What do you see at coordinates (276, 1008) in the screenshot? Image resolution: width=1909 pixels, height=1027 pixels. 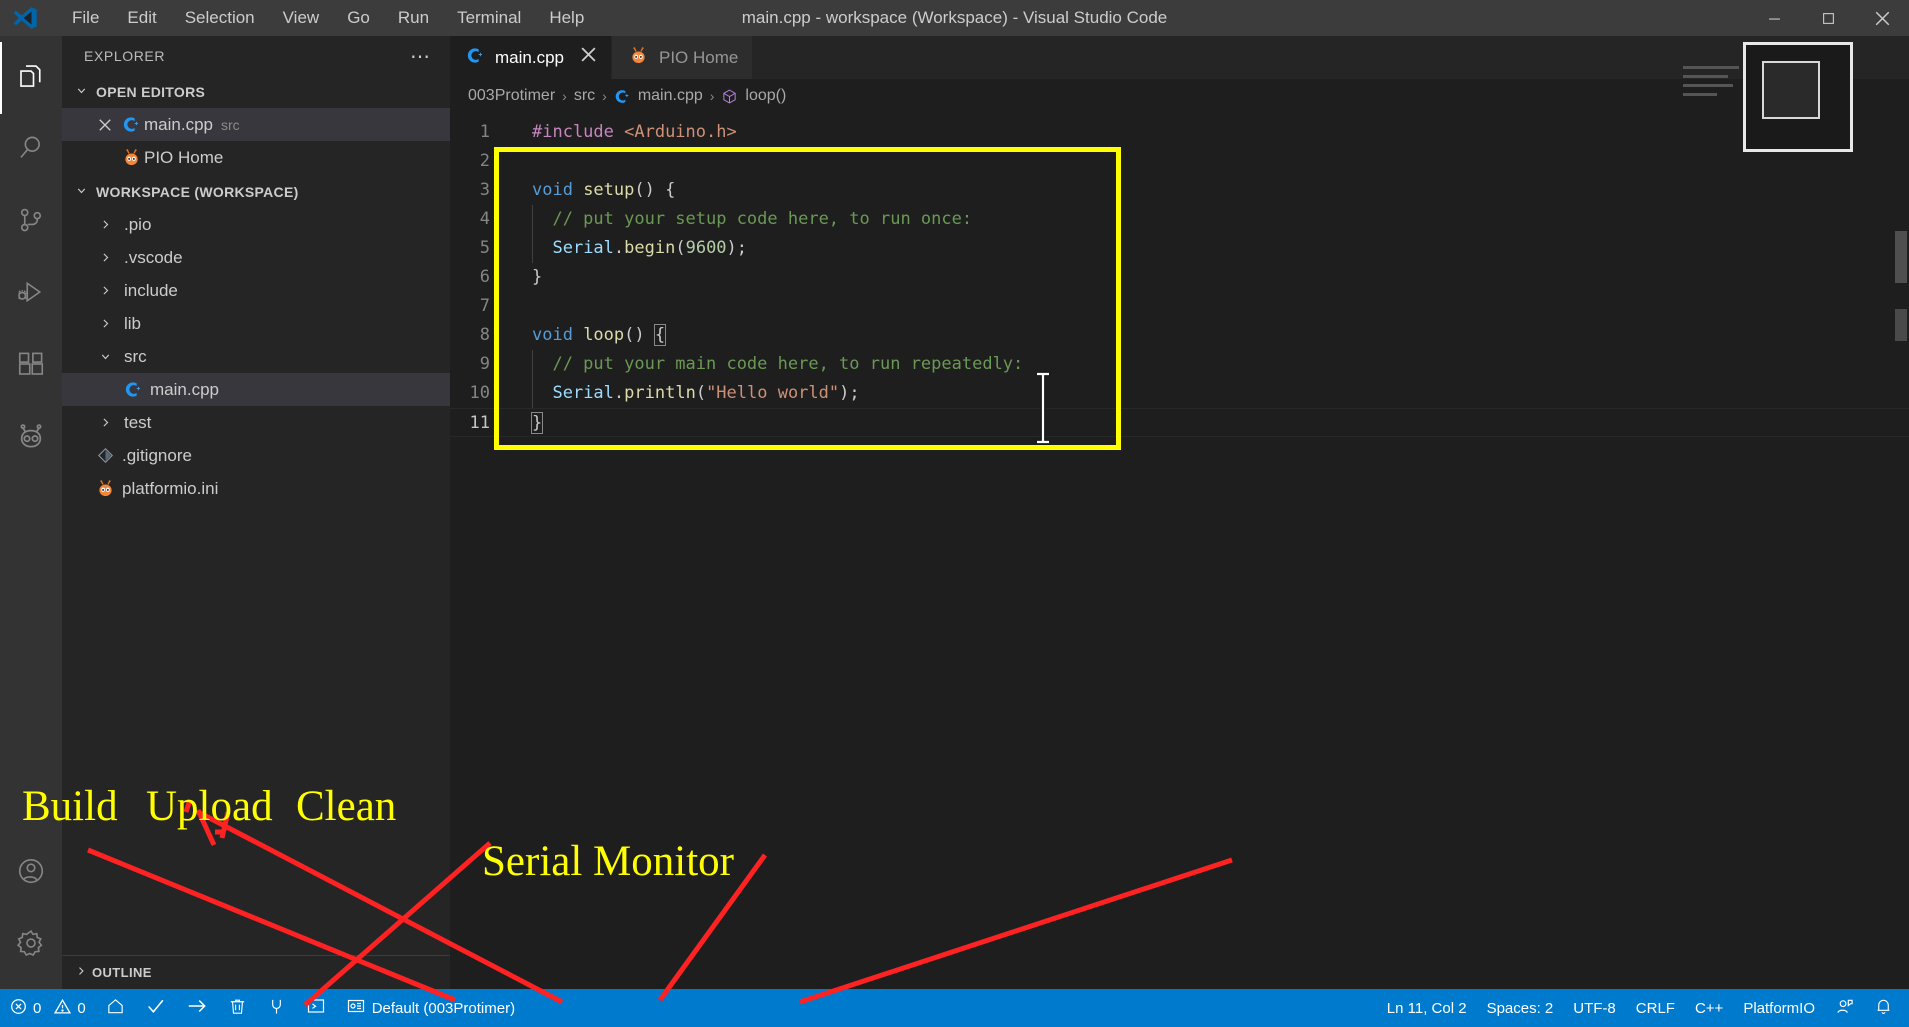 I see `pio-serial-monitor-button` at bounding box center [276, 1008].